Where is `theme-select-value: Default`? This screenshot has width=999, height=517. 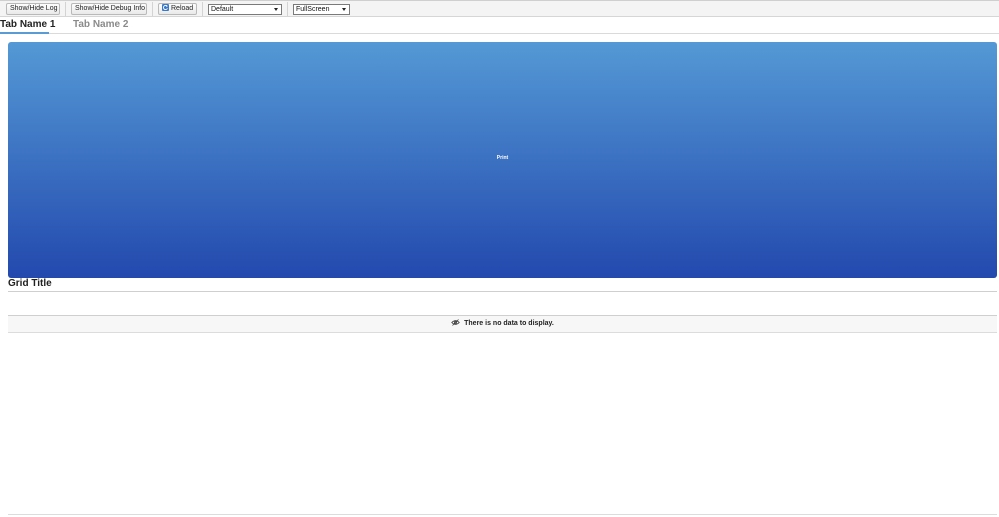
theme-select-value: Default is located at coordinates (222, 9).